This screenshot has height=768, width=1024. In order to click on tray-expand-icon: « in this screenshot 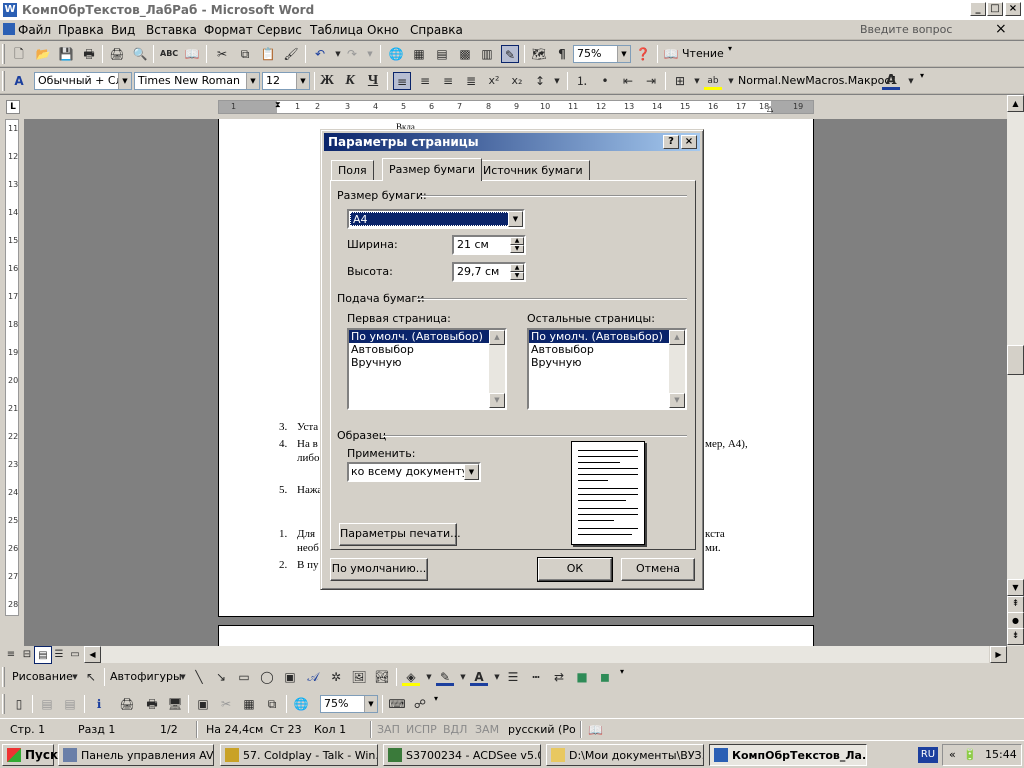, I will do `click(952, 754)`.